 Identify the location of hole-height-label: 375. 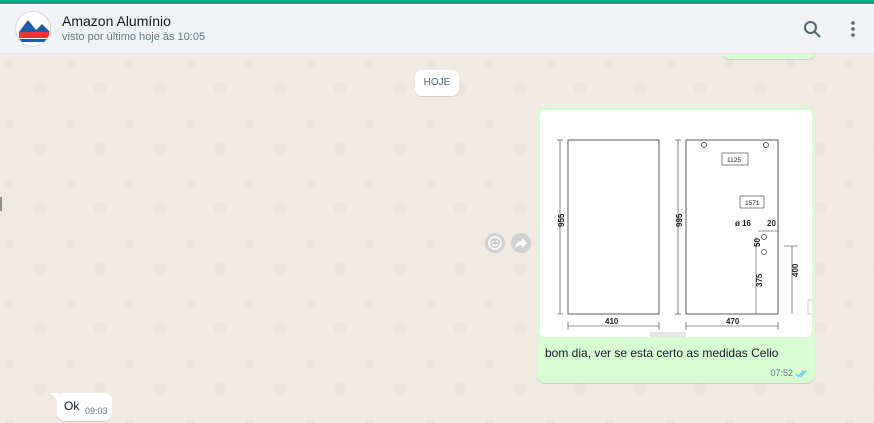
(759, 280).